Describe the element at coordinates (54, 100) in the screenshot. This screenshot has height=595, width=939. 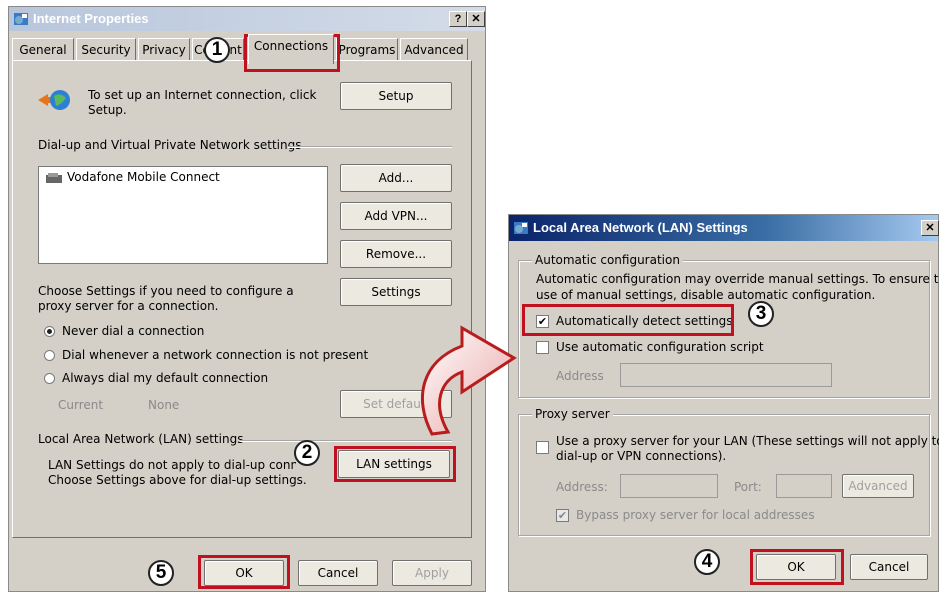
I see `globe-connection-icon` at that location.